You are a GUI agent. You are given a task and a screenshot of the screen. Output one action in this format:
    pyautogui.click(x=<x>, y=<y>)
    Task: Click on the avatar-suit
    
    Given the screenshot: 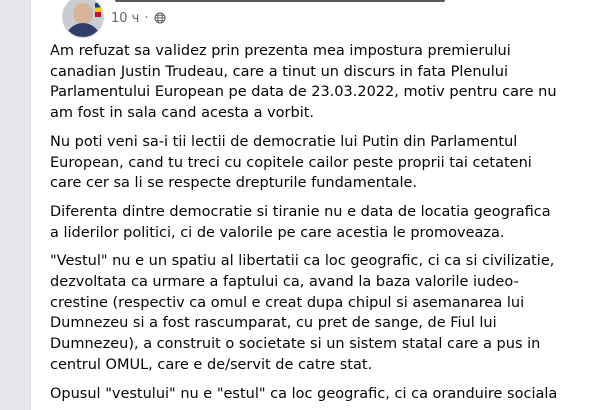 What is the action you would take?
    pyautogui.click(x=83, y=30)
    